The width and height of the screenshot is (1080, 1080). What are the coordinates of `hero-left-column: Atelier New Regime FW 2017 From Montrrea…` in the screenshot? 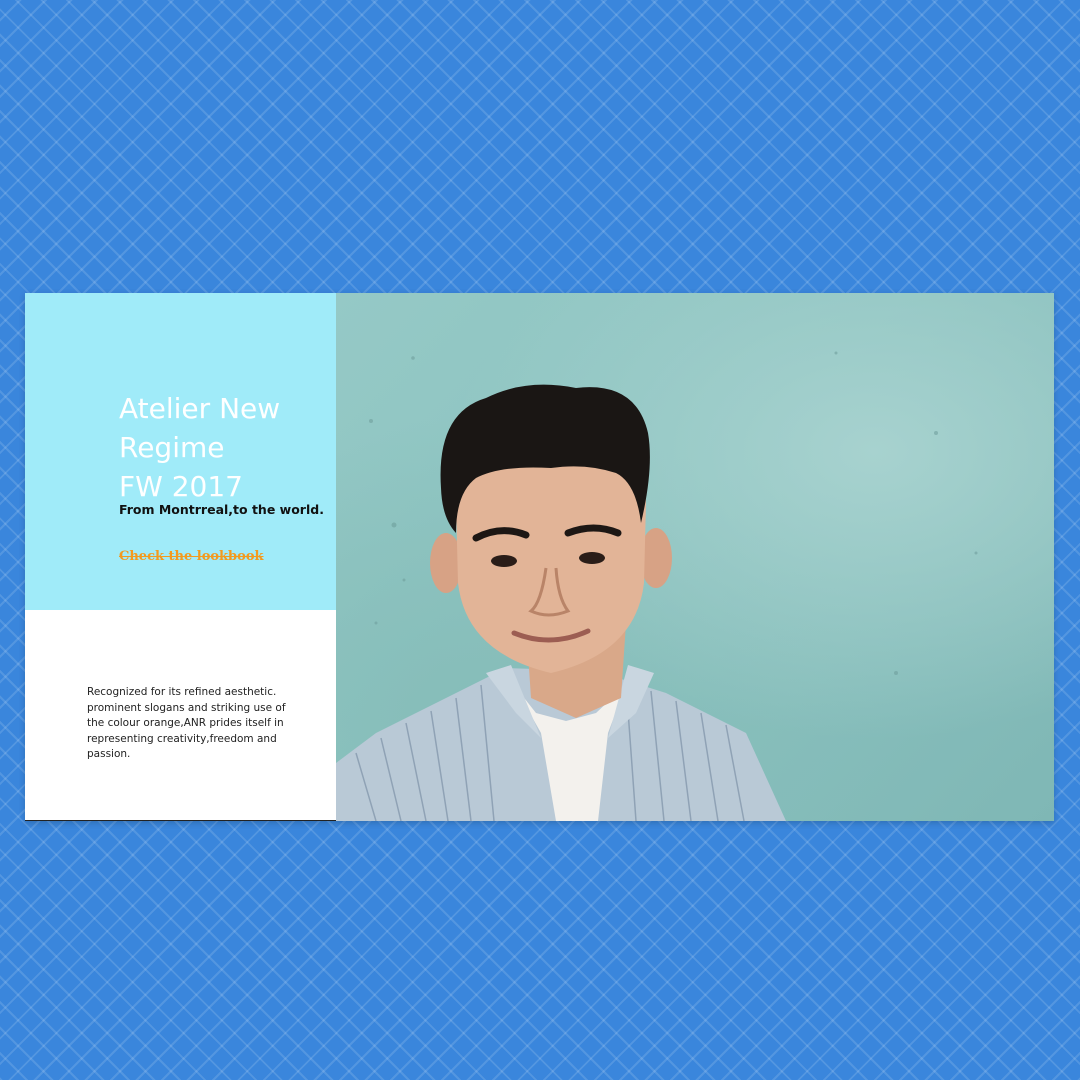 It's located at (180, 557).